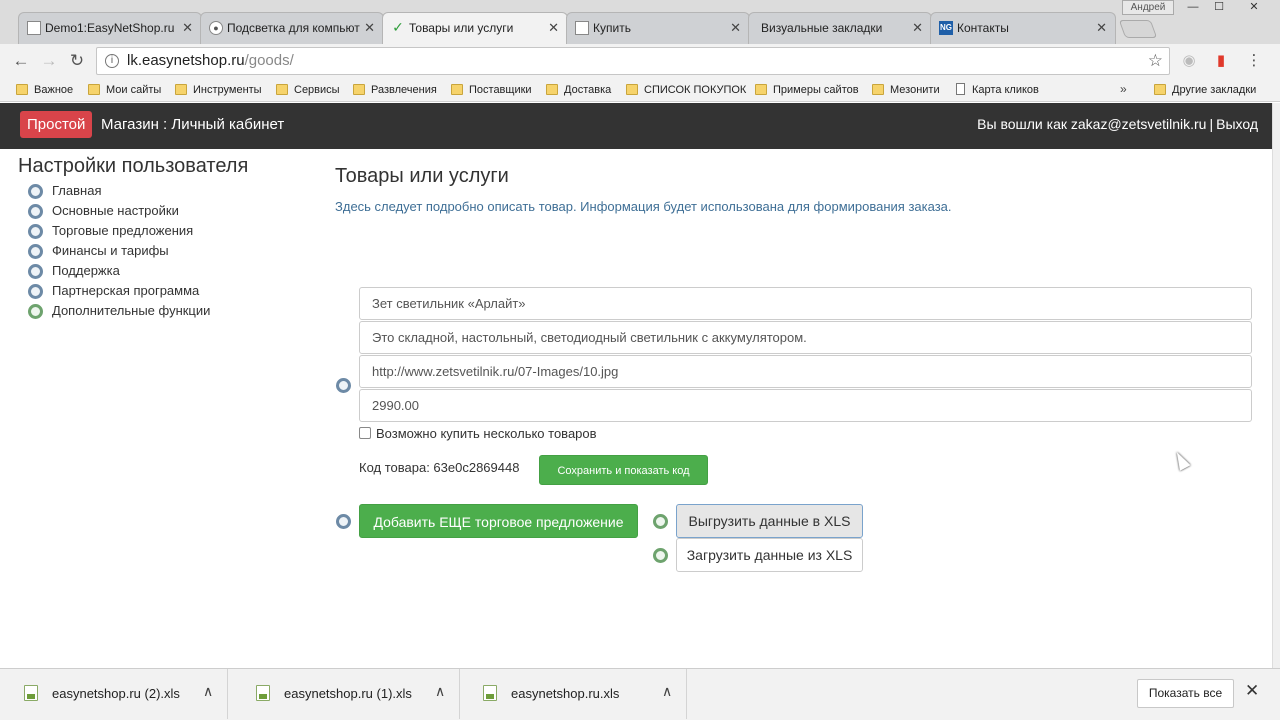 This screenshot has height=720, width=1280. What do you see at coordinates (54, 90) in the screenshot?
I see `bookmark-label: Важное` at bounding box center [54, 90].